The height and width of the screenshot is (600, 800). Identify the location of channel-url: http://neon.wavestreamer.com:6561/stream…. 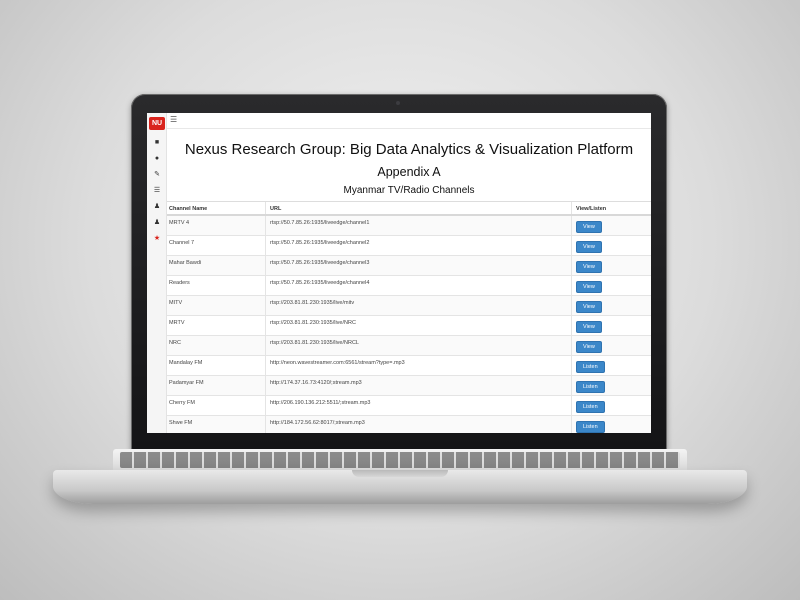
(418, 365).